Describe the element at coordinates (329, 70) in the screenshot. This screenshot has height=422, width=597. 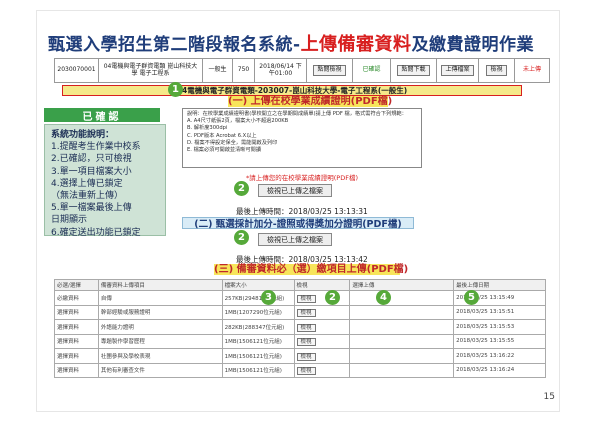
I see `view-button: 點閱檢視` at that location.